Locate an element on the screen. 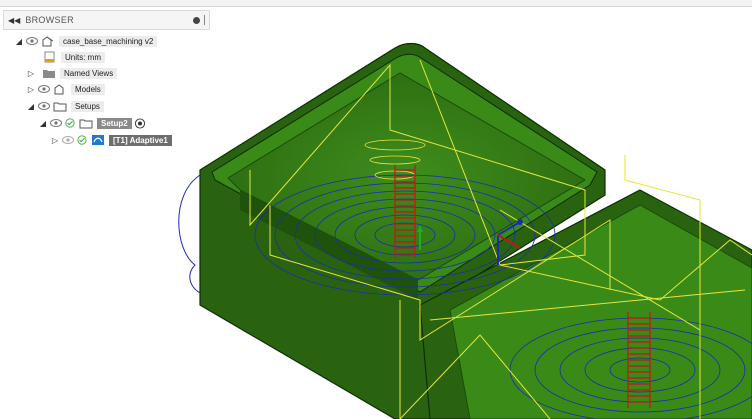 This screenshot has width=752, height=419. tree-item-units: Units: mm is located at coordinates (72, 57).